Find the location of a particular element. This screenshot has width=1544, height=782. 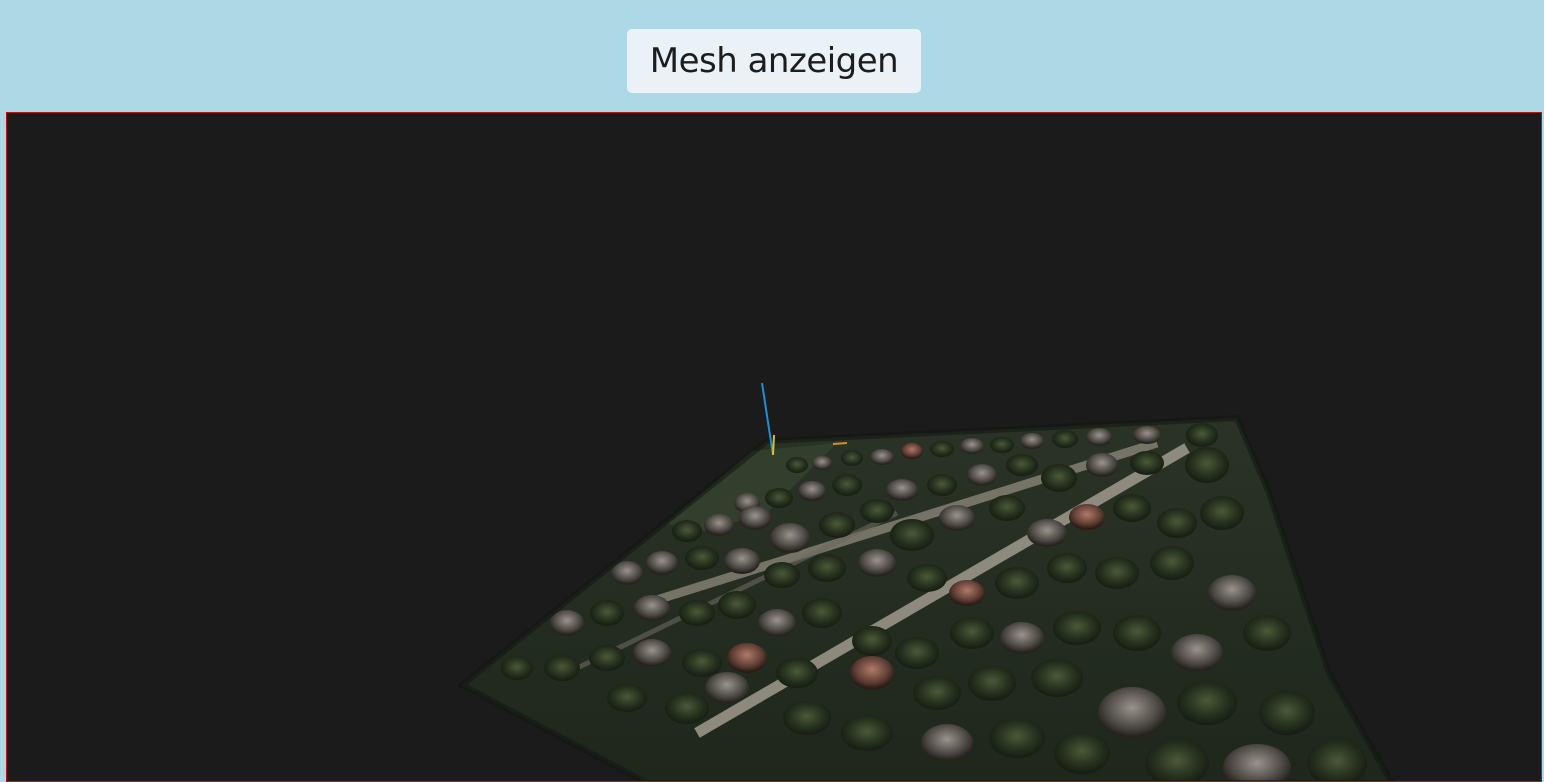

top-bar: Mesh anzeigen is located at coordinates (772, 56).